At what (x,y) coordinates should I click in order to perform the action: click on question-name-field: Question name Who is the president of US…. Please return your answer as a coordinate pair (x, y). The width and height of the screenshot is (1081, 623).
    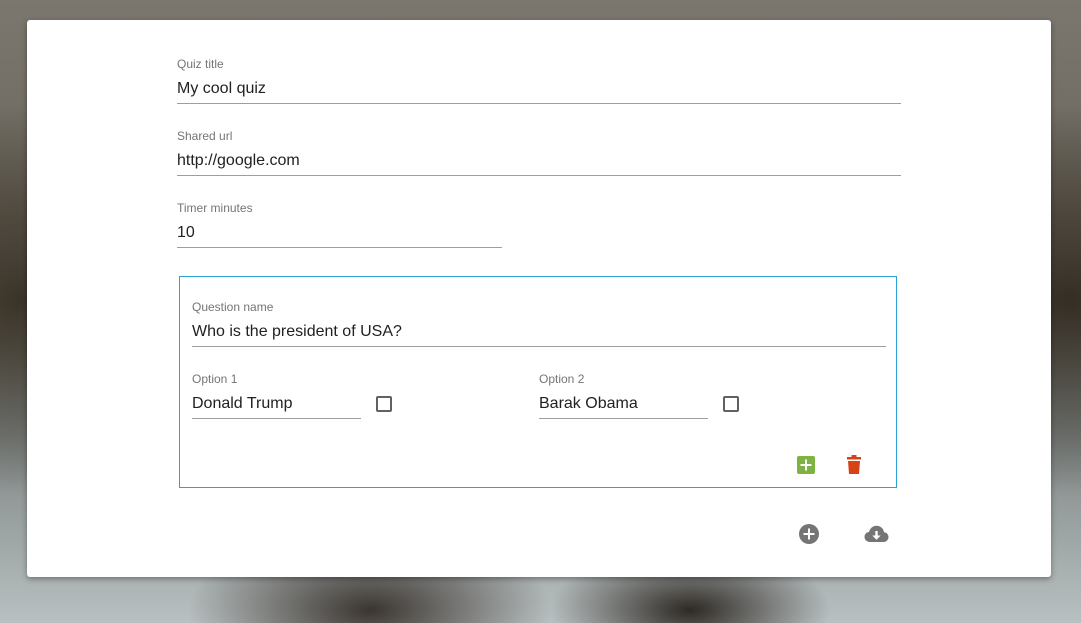
    Looking at the image, I should click on (539, 323).